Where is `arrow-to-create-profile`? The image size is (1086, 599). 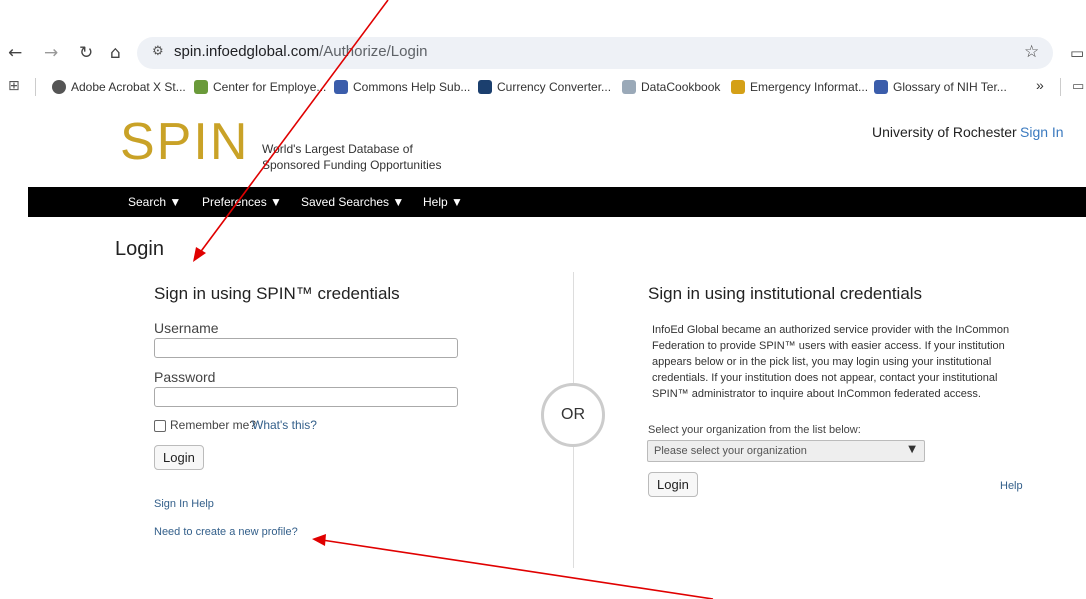 arrow-to-create-profile is located at coordinates (513, 566).